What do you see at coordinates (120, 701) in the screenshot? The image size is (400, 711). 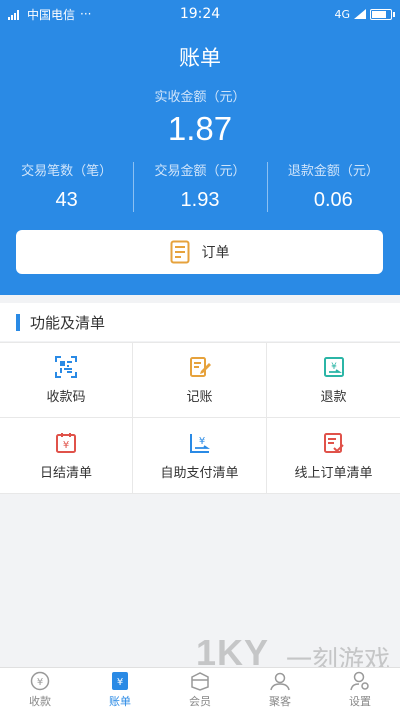 I see `tab-label: 账单` at bounding box center [120, 701].